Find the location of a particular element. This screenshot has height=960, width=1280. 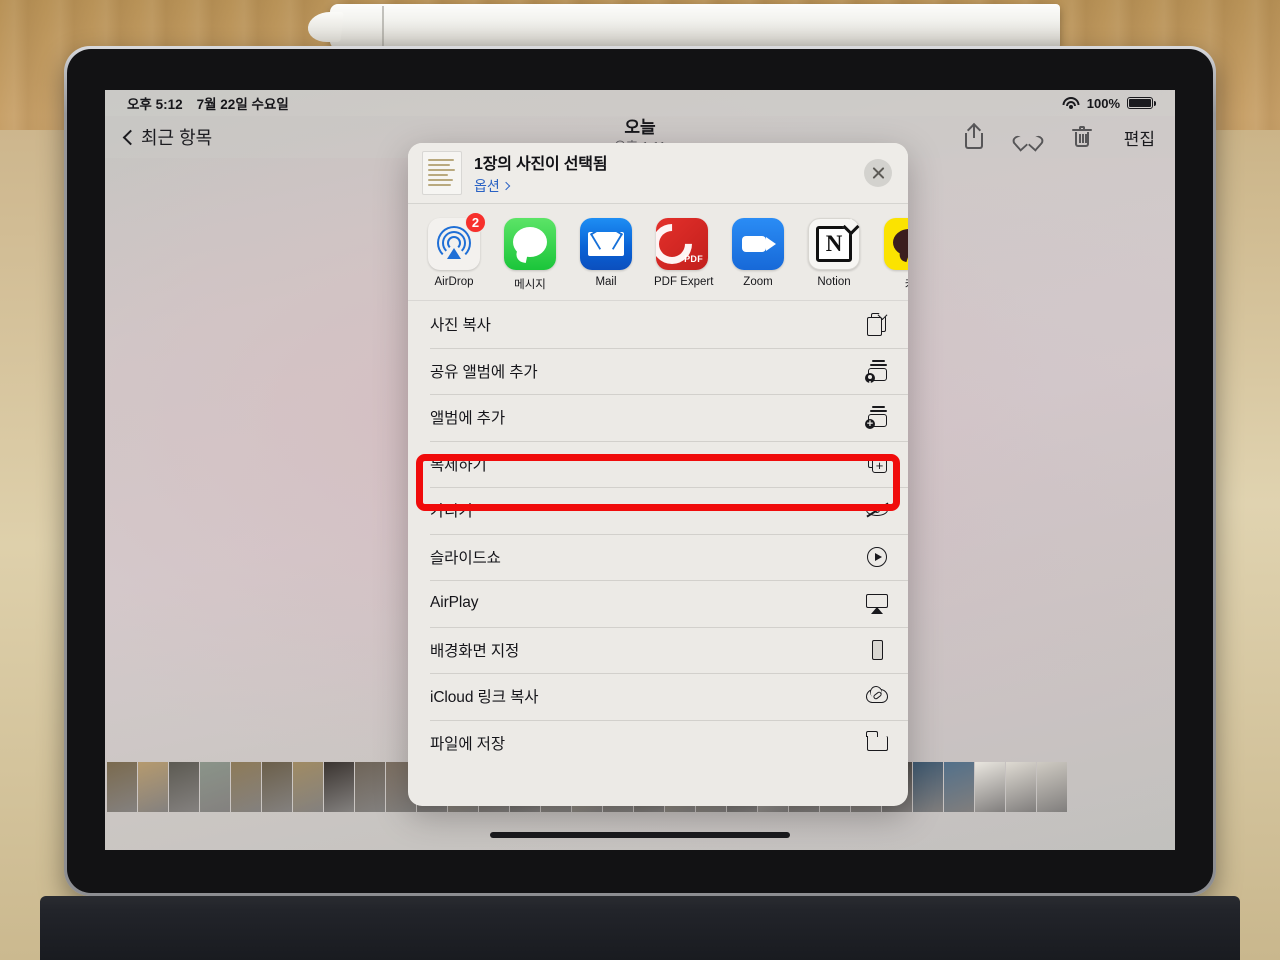

share-app-airdrop: 2 AirDrop is located at coordinates (456, 250).